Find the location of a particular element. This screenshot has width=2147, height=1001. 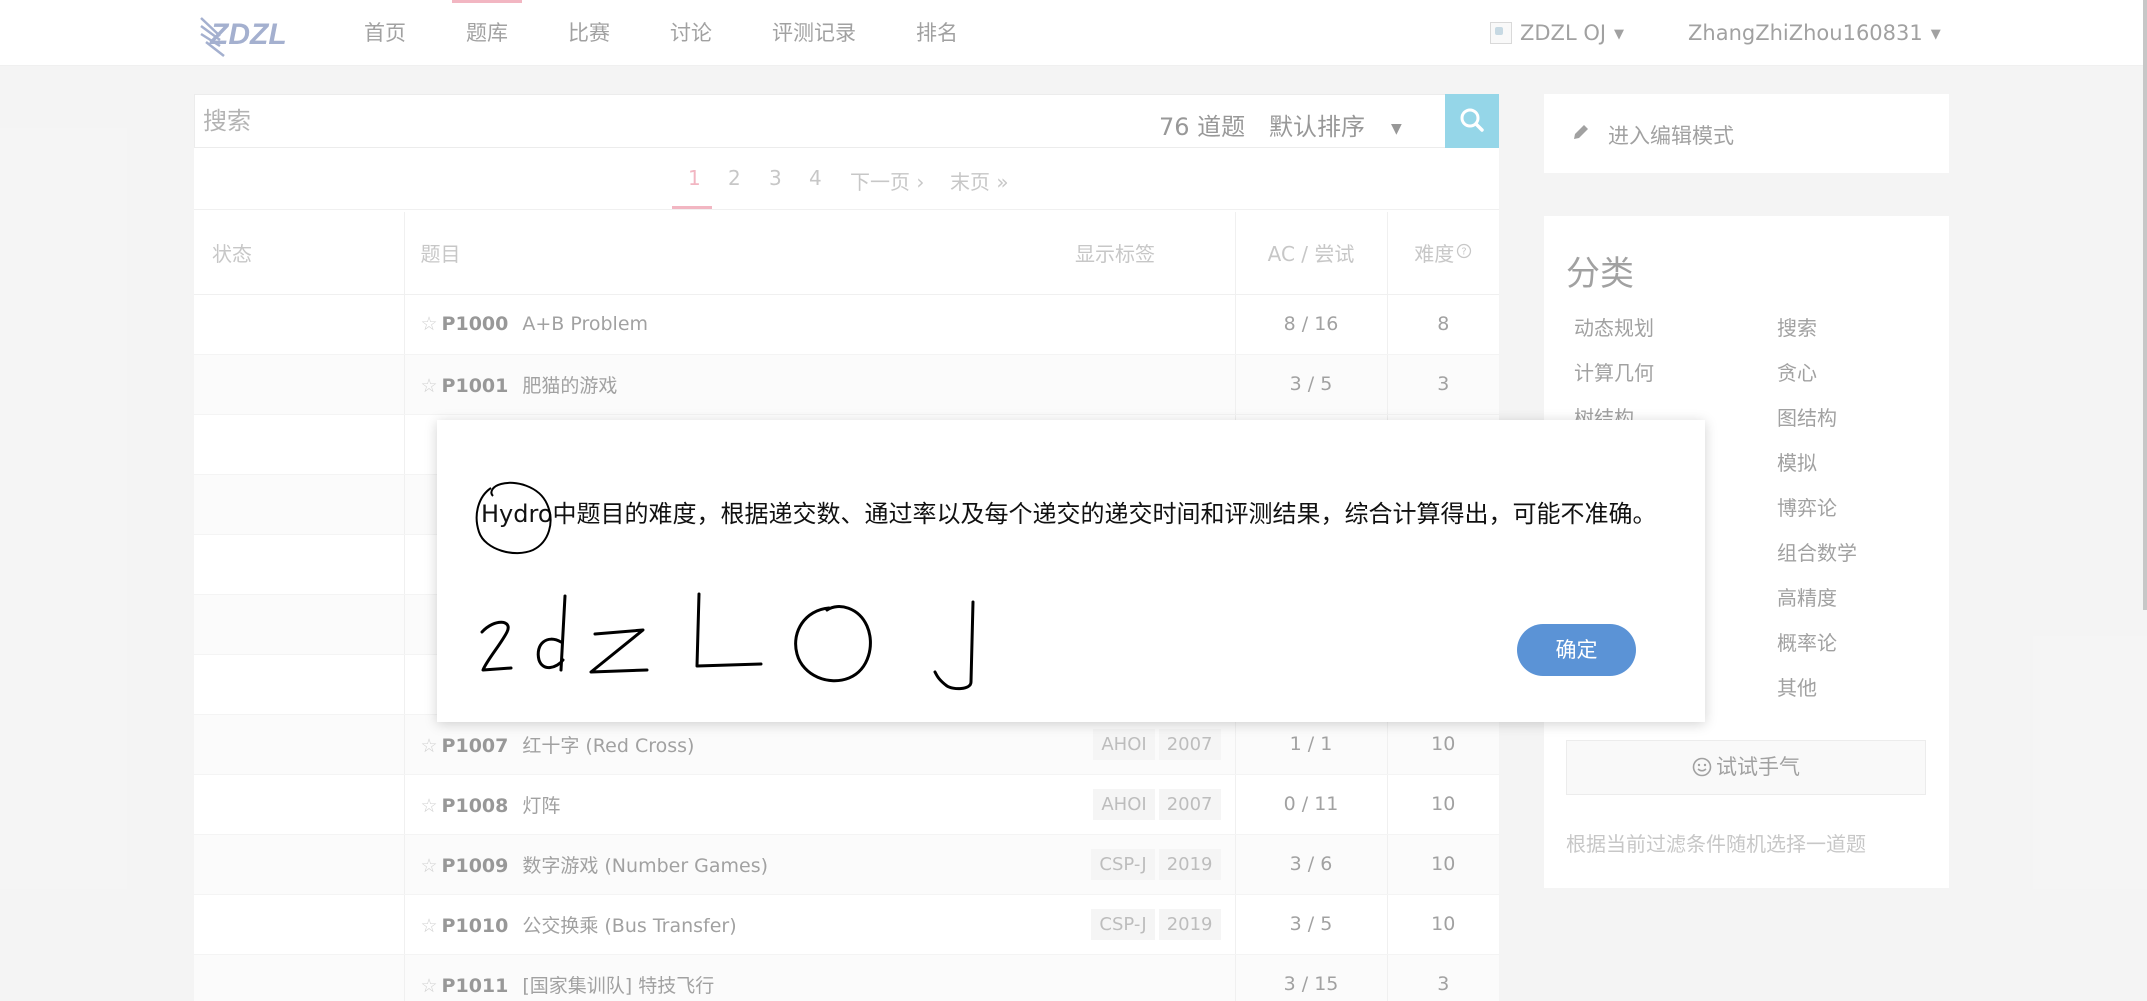

handwritten-signature is located at coordinates (727, 641).